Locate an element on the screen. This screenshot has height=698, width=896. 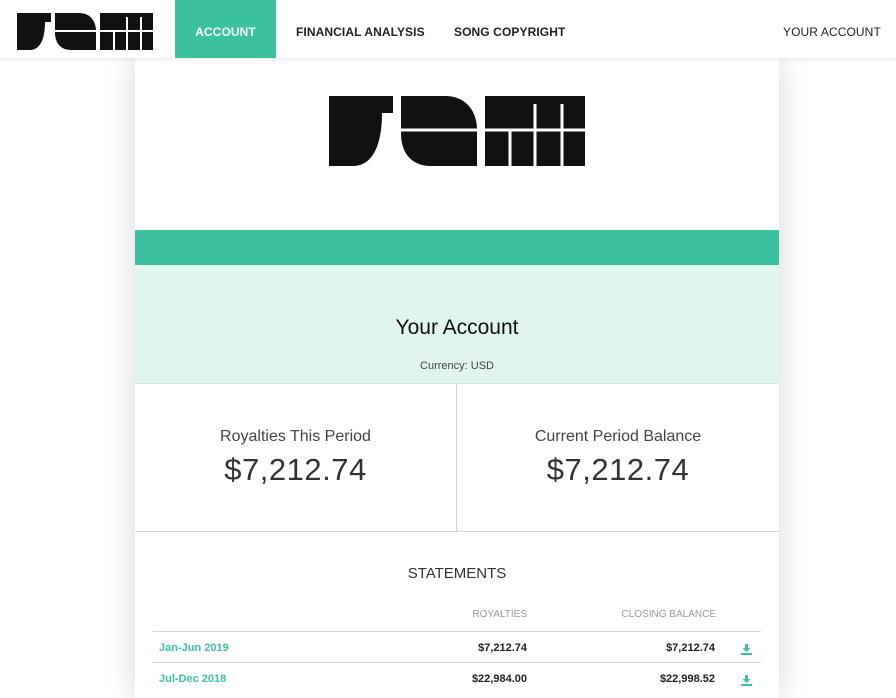
statements-title: STATEMENTS is located at coordinates (457, 573).